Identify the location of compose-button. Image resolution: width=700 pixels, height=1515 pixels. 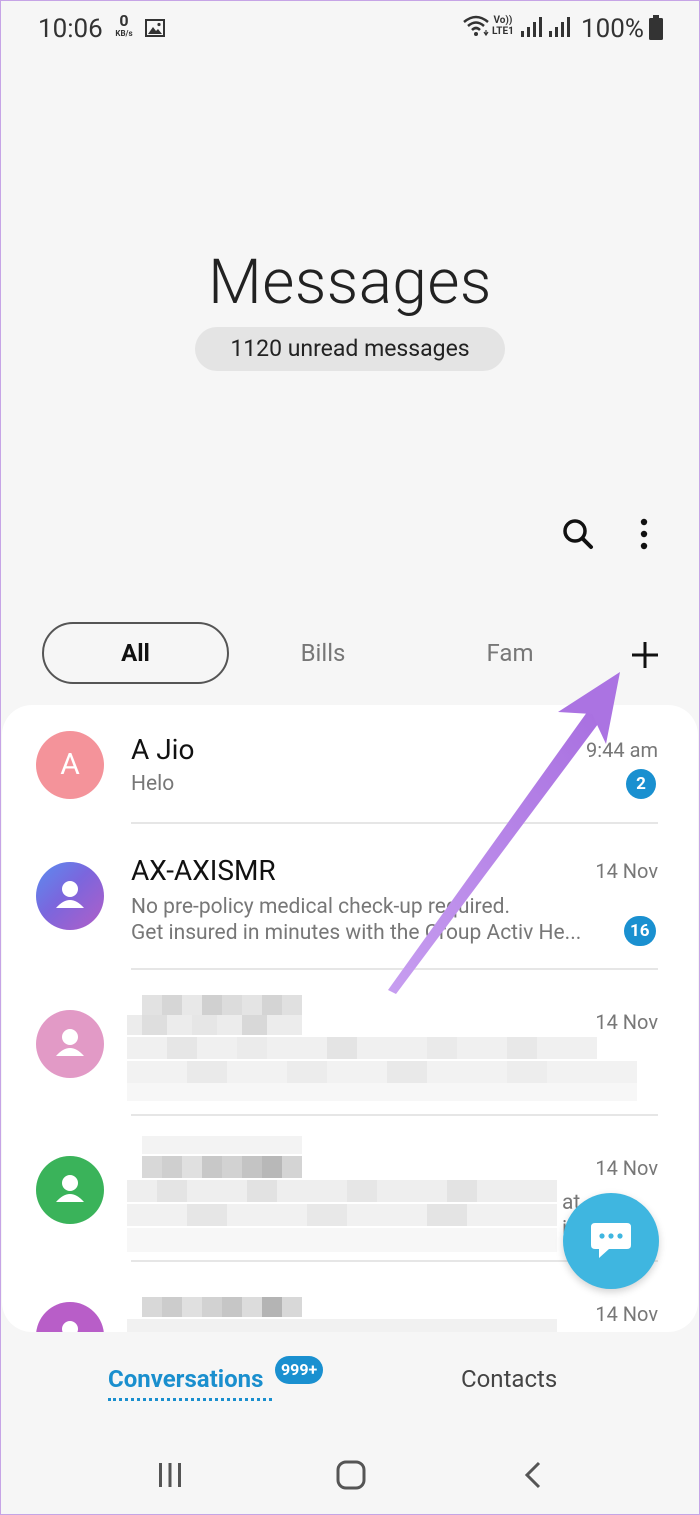
(611, 1241).